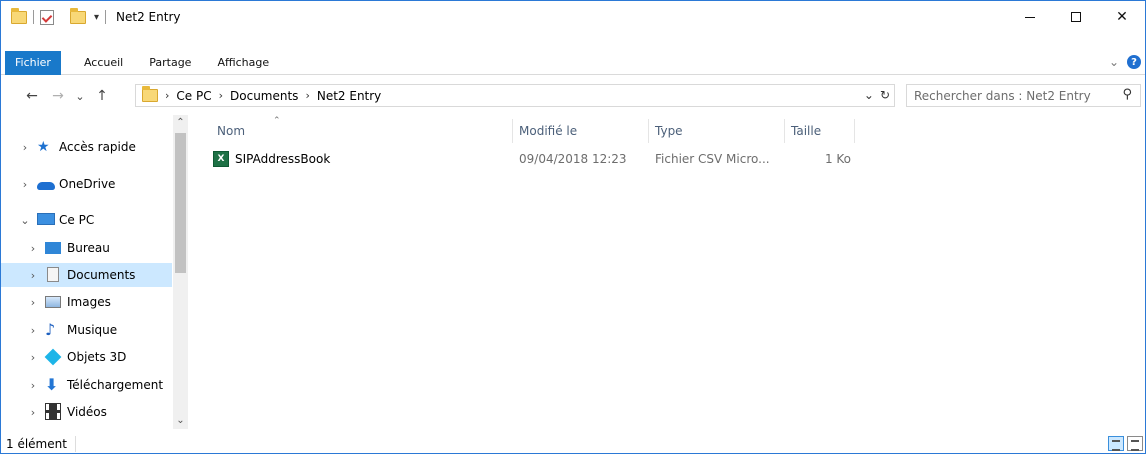 The image size is (1146, 454). I want to click on ribbon-tabs: Fichier Accueil Partage Affichage ⌄ ?, so click(573, 62).